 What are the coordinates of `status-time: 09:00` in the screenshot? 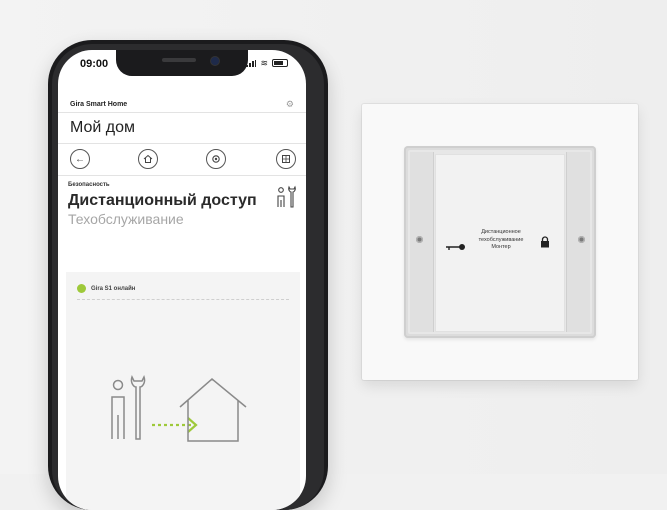 It's located at (94, 64).